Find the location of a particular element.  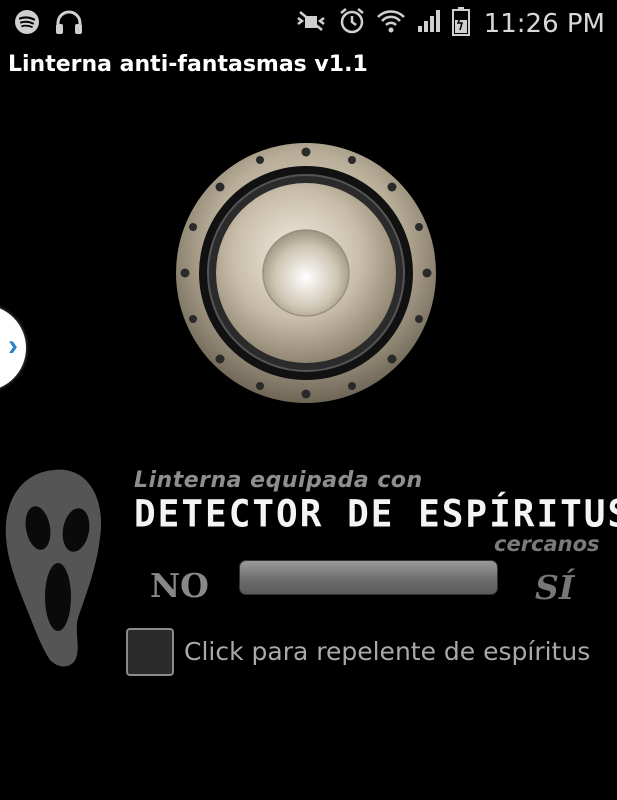

clock: 11:26 PM is located at coordinates (544, 23).